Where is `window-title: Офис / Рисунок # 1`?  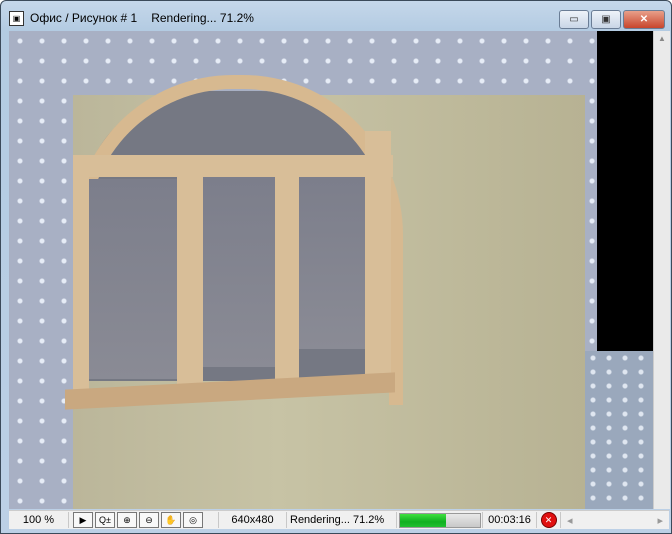 window-title: Офис / Рисунок # 1 is located at coordinates (84, 18).